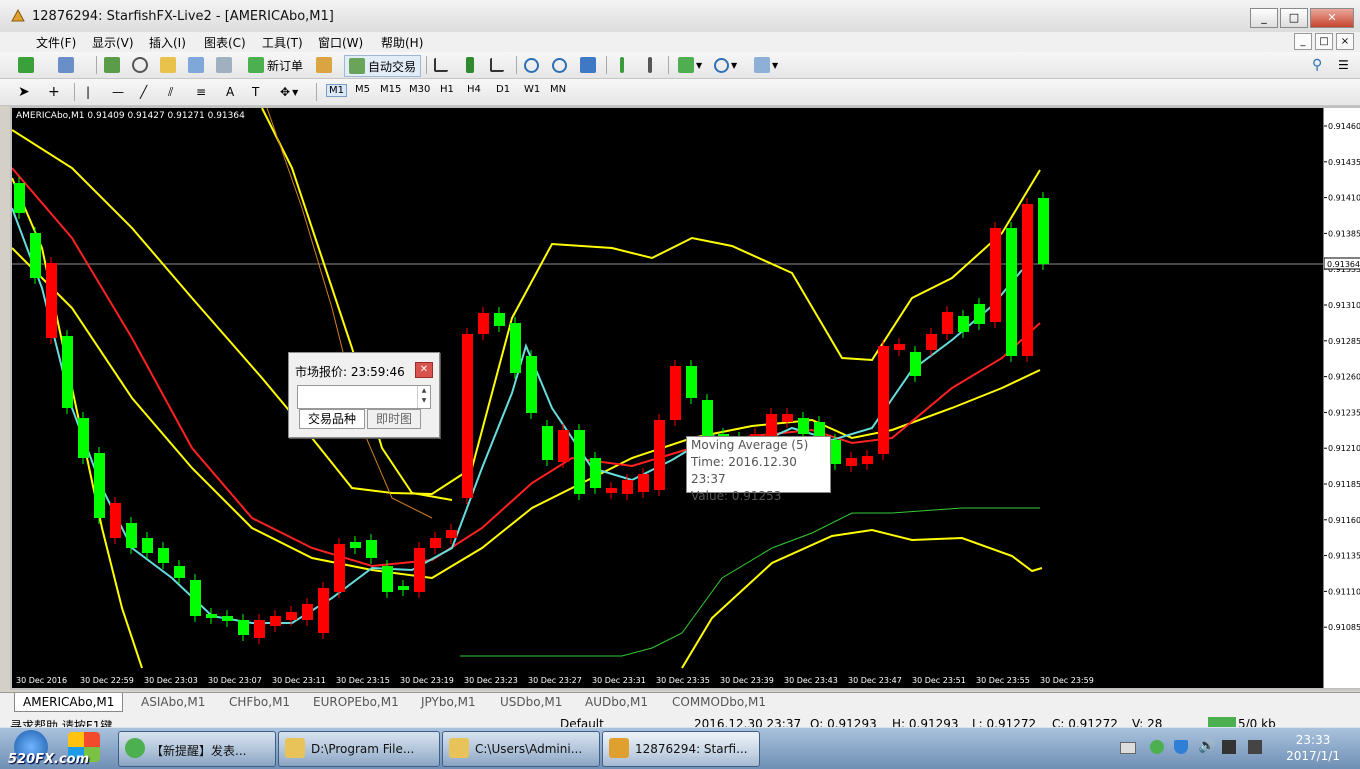 This screenshot has height=769, width=1360. Describe the element at coordinates (402, 42) in the screenshot. I see `menu-help: 帮助(H)` at that location.